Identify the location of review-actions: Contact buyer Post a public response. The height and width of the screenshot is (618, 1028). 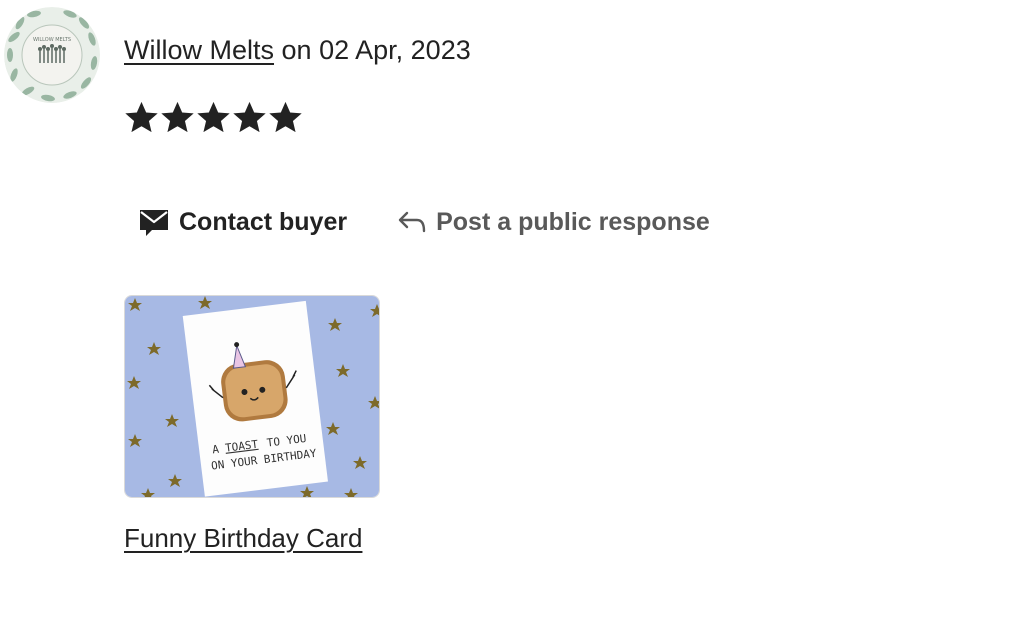
(424, 222).